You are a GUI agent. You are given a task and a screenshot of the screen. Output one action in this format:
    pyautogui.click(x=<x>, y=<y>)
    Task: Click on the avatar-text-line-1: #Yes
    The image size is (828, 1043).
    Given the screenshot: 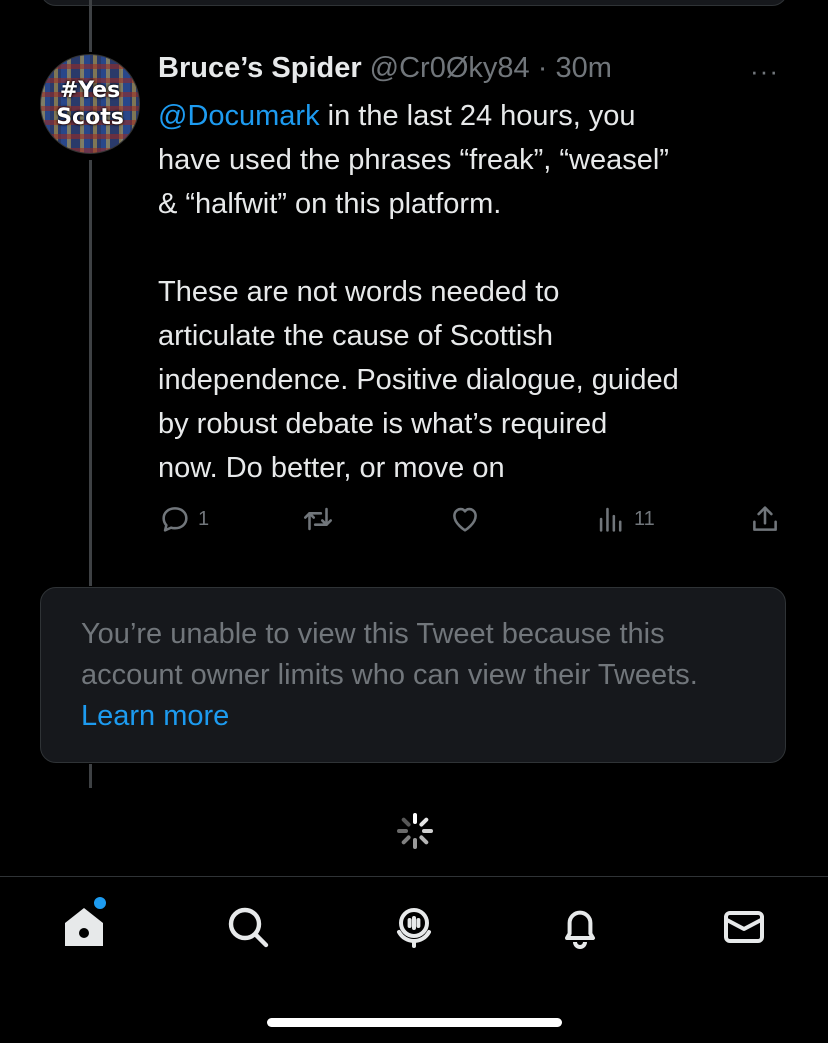 What is the action you would take?
    pyautogui.click(x=90, y=90)
    